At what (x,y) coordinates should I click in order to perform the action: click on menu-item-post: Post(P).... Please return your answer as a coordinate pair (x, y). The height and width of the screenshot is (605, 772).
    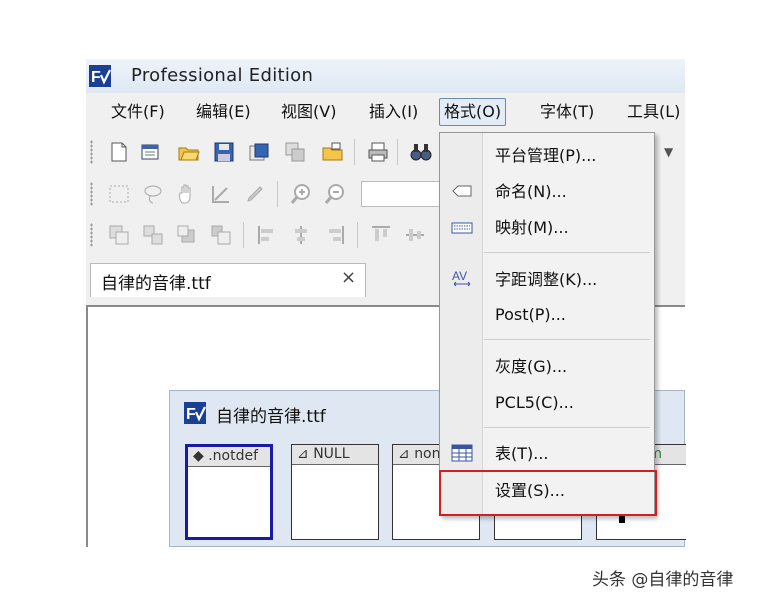
    Looking at the image, I should click on (530, 315).